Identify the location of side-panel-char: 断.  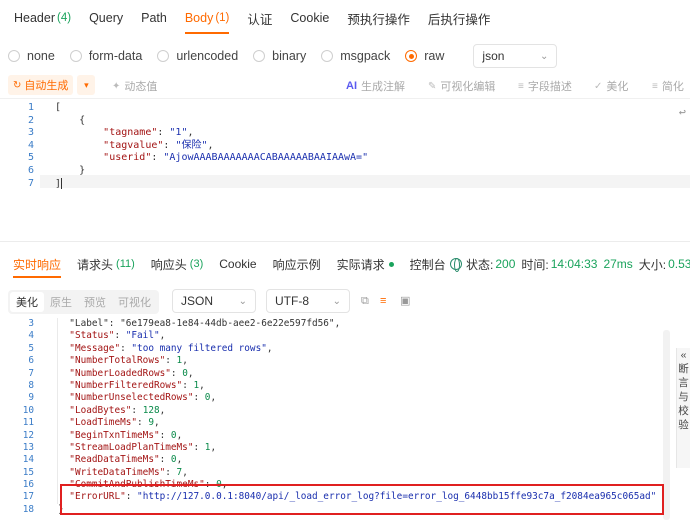
(683, 369).